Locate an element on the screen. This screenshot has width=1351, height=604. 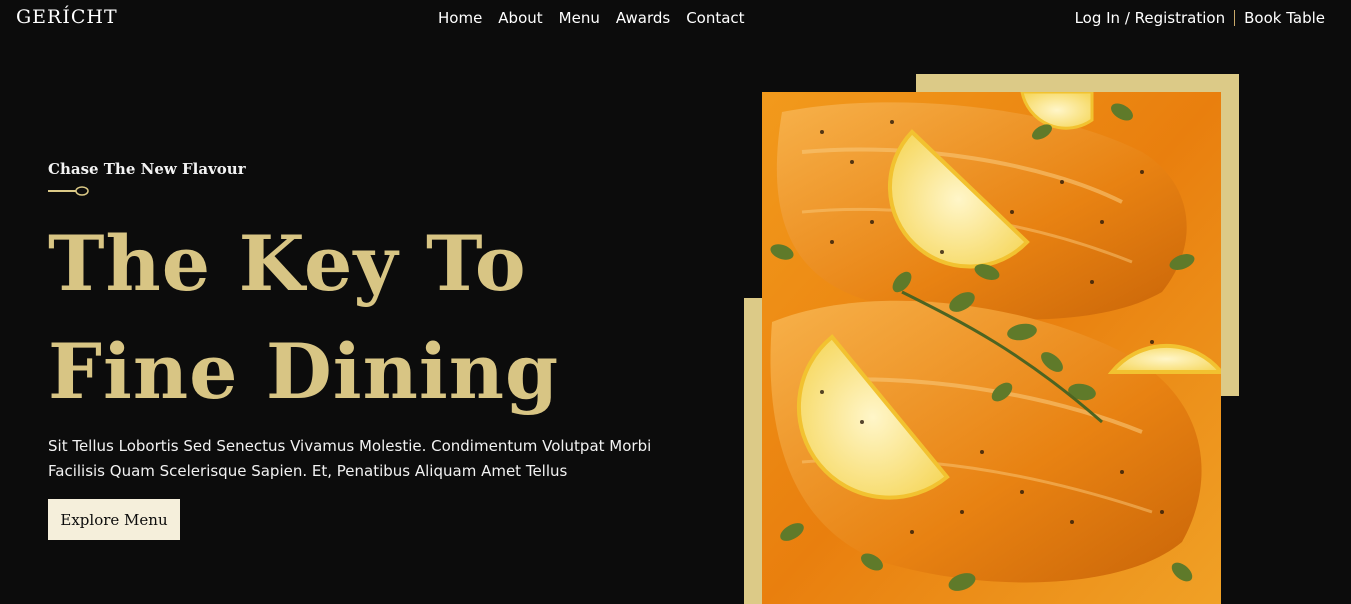
nav-link-about: About is located at coordinates (520, 18).